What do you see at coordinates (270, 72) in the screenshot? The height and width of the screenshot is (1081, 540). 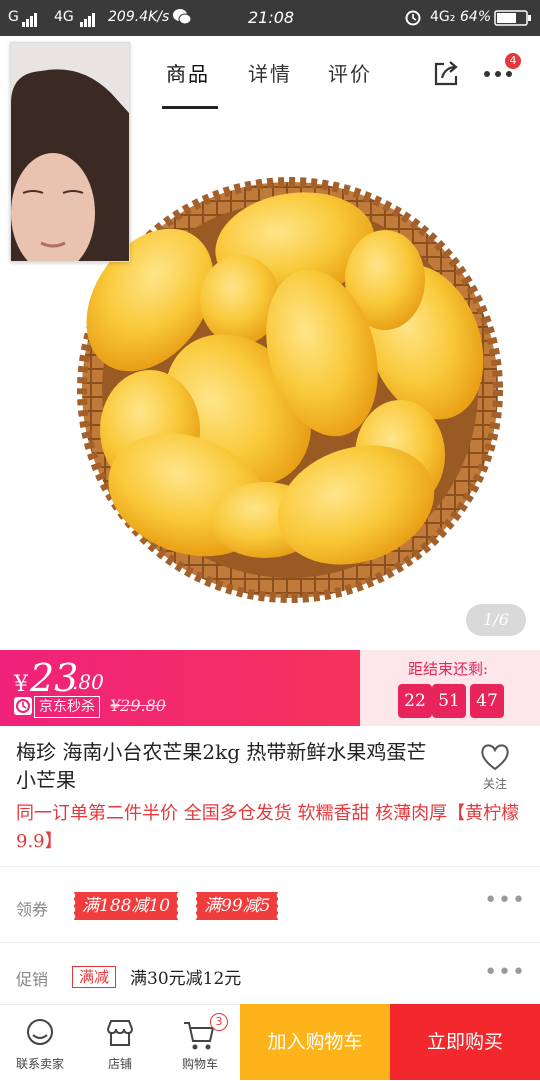 I see `tab-details: 详情` at bounding box center [270, 72].